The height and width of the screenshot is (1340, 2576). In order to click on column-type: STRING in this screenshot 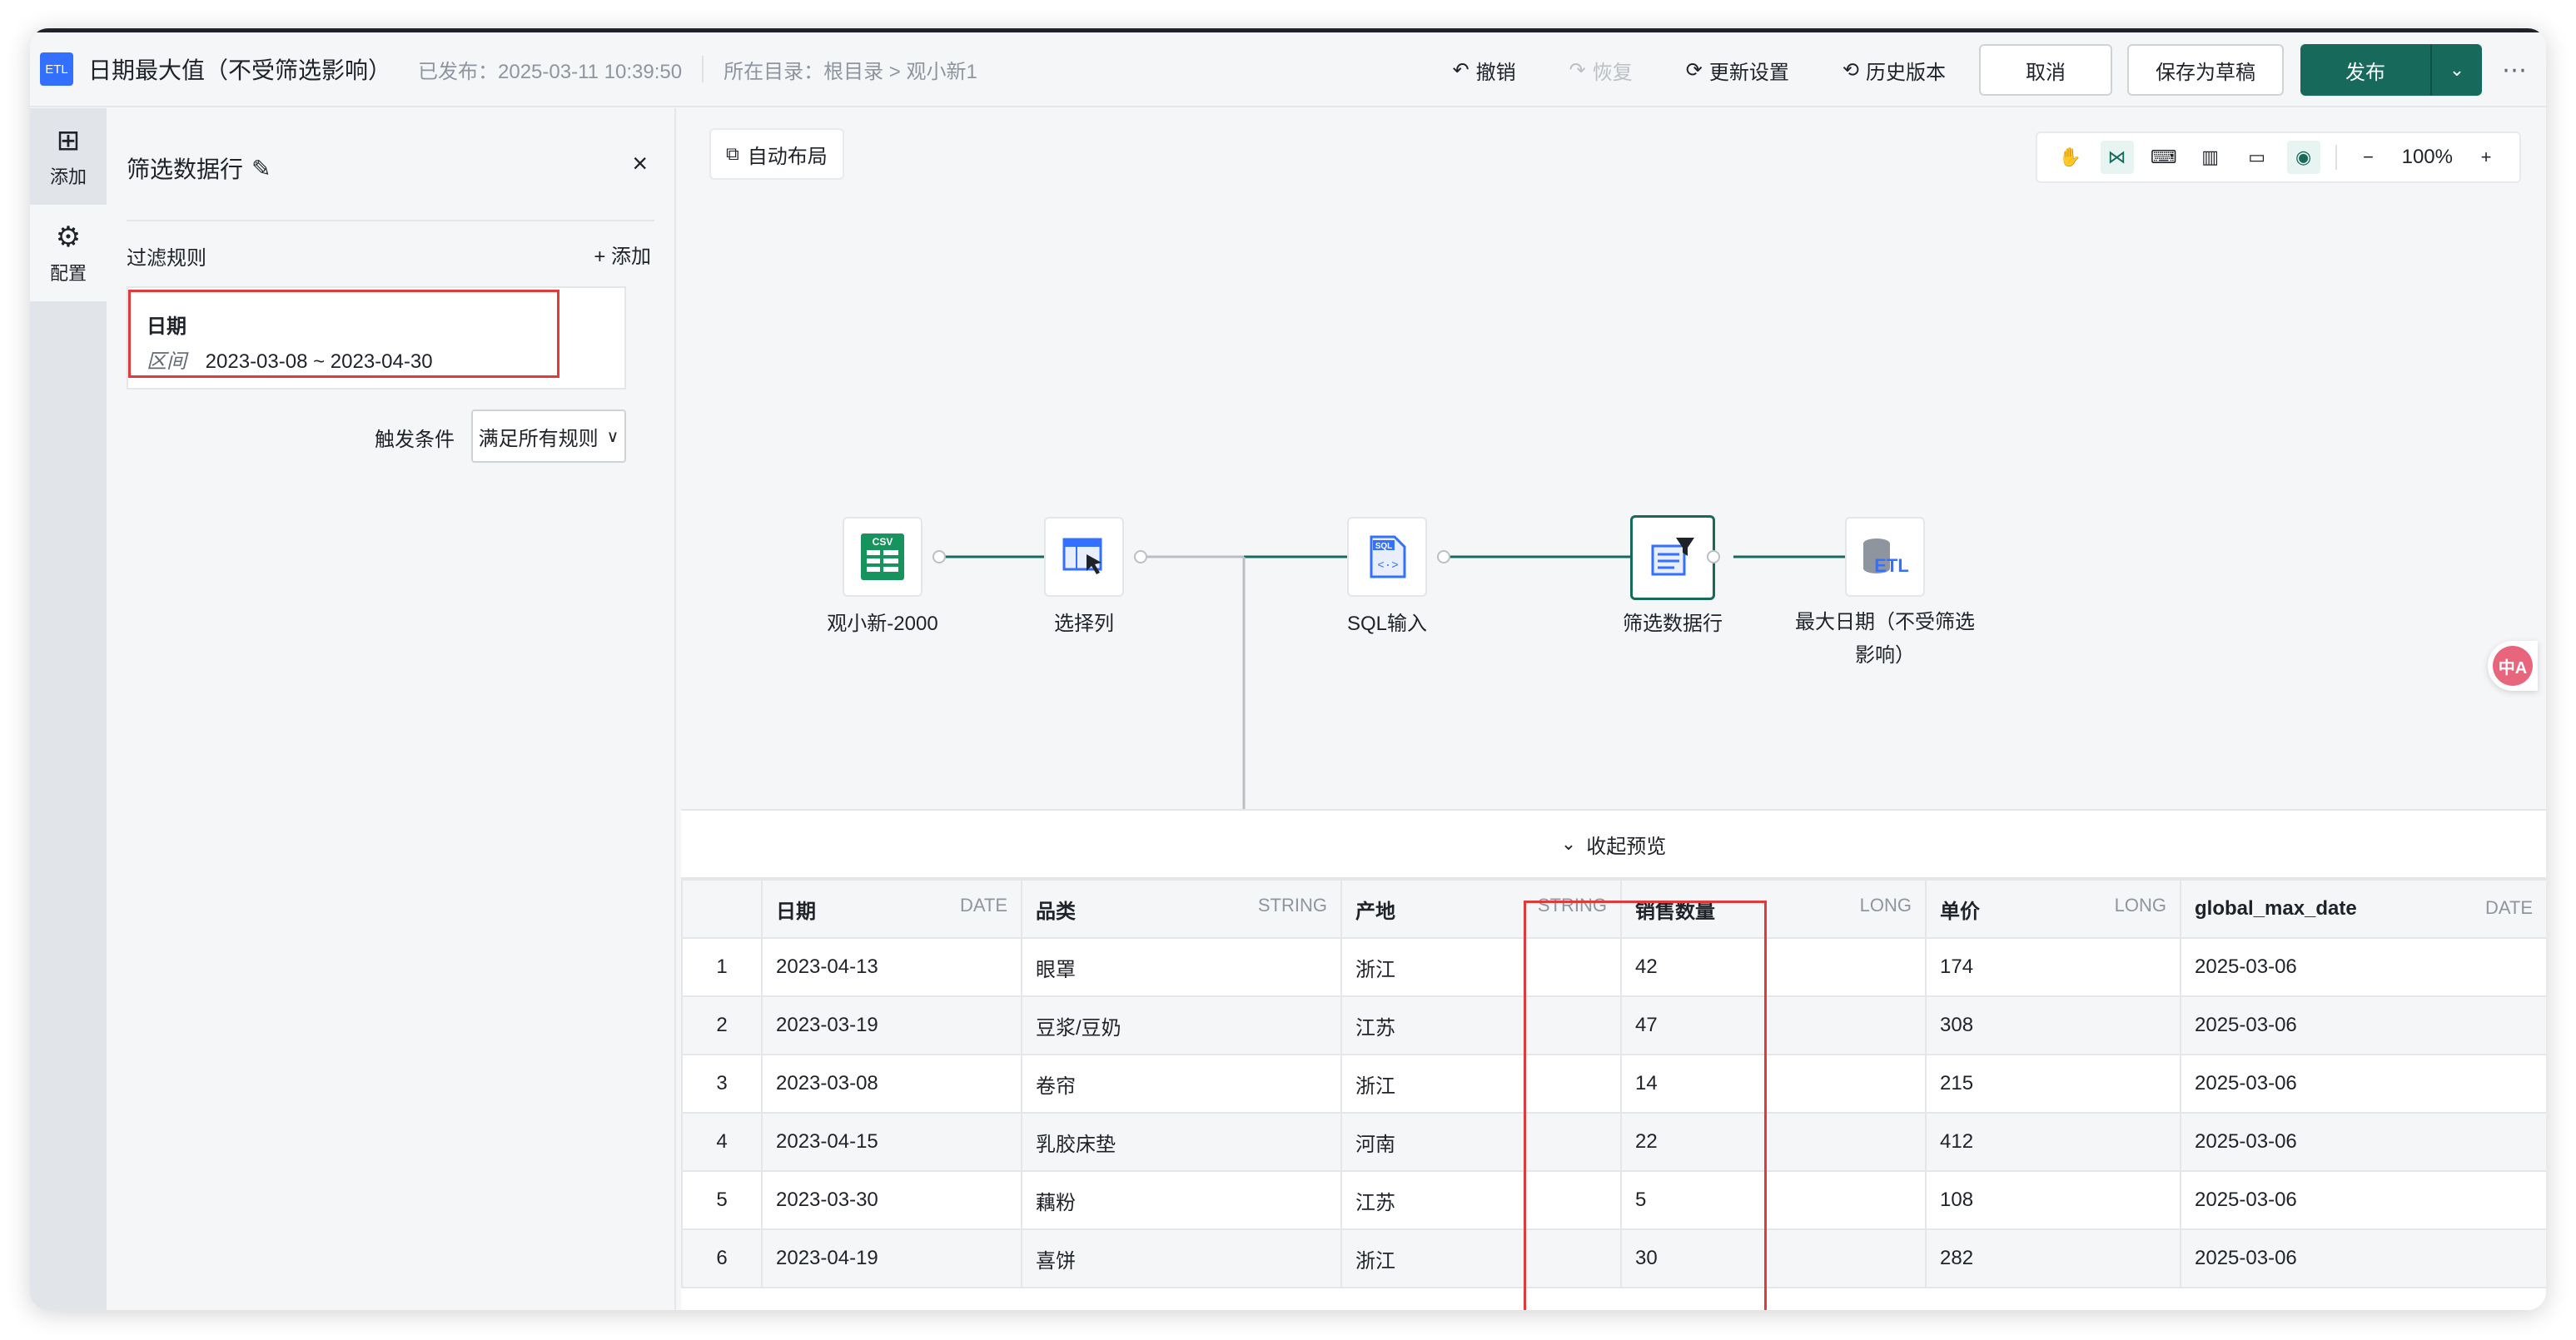, I will do `click(1292, 905)`.